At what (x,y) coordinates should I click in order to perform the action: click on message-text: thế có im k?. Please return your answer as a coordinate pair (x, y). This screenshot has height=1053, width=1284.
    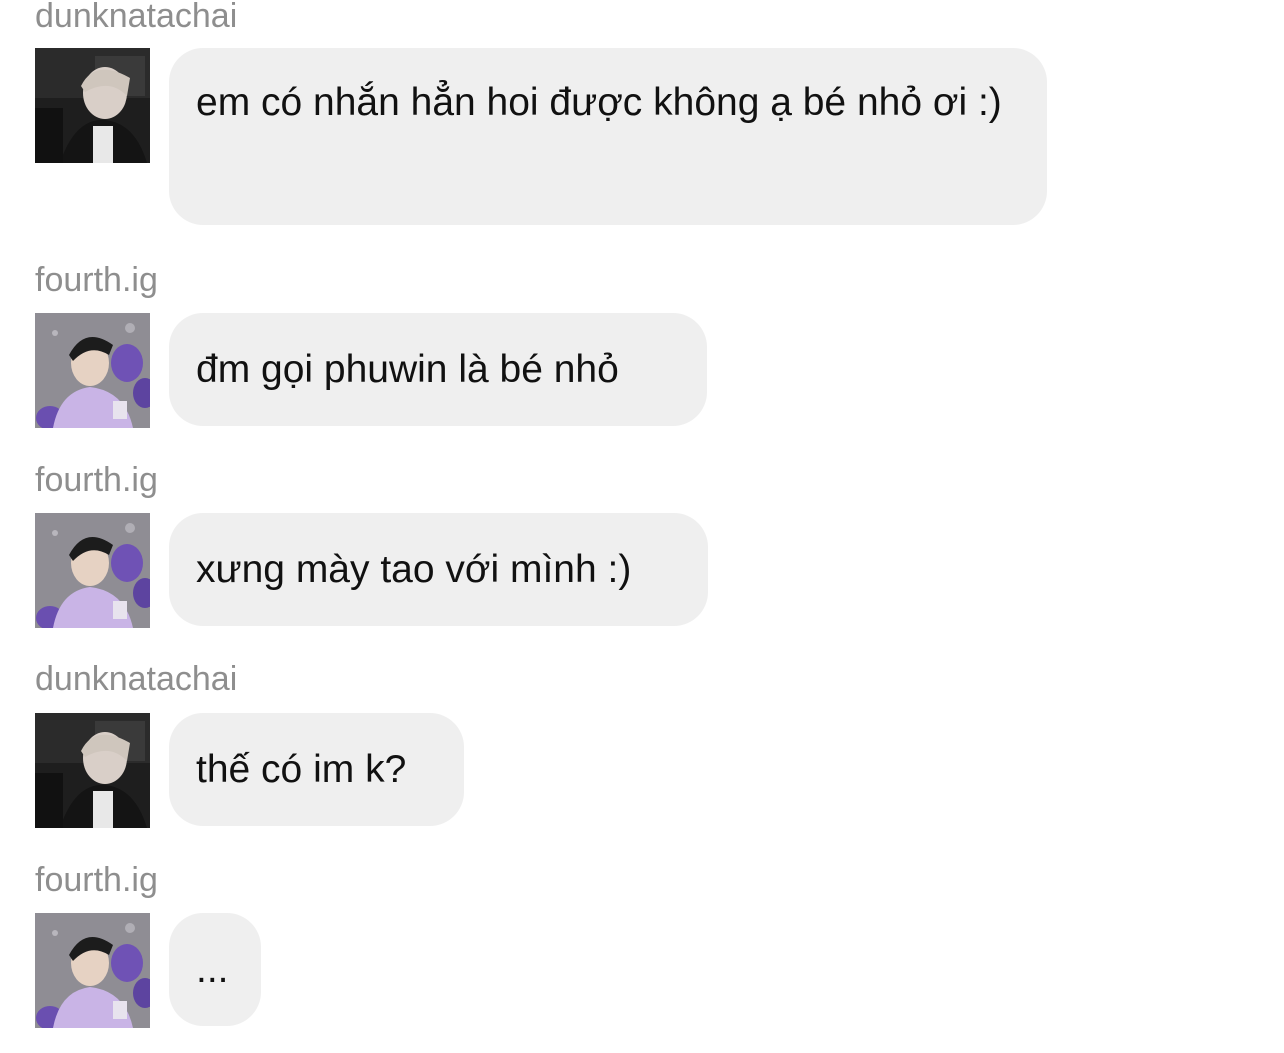
    Looking at the image, I should click on (301, 769).